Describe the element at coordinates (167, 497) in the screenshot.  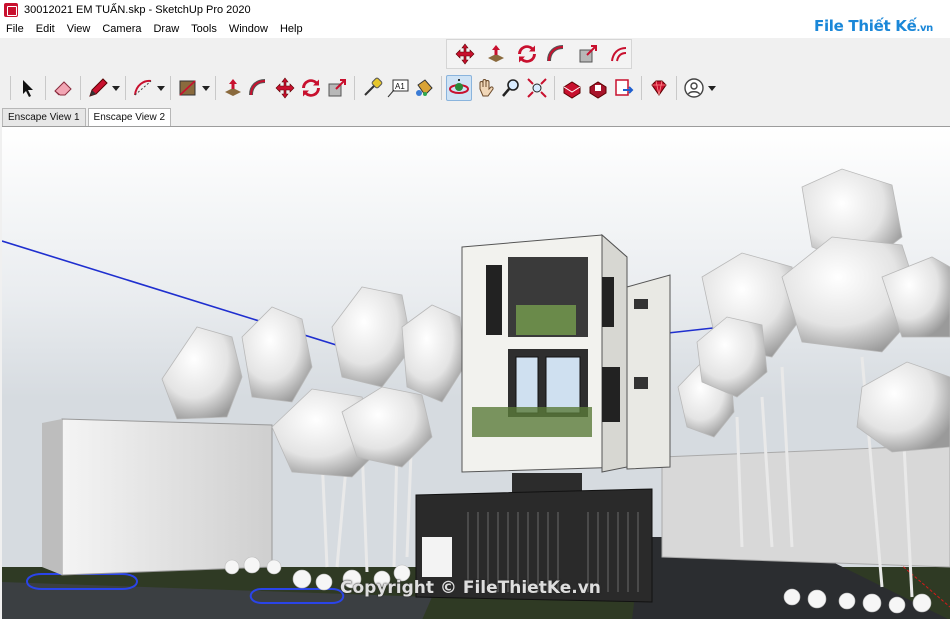
I see `boundary-wall-left` at that location.